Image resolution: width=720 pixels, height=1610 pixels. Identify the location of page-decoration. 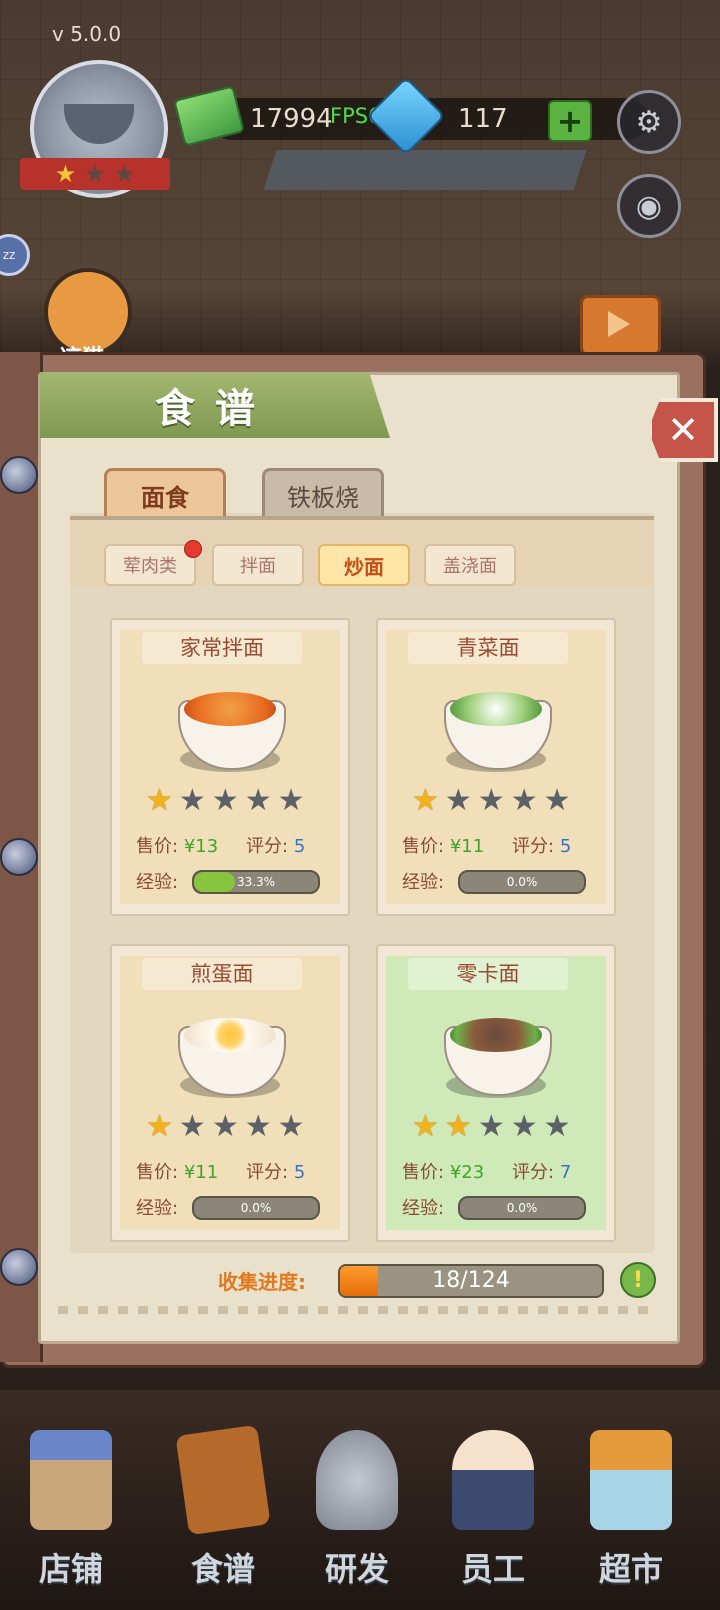
(358, 1310).